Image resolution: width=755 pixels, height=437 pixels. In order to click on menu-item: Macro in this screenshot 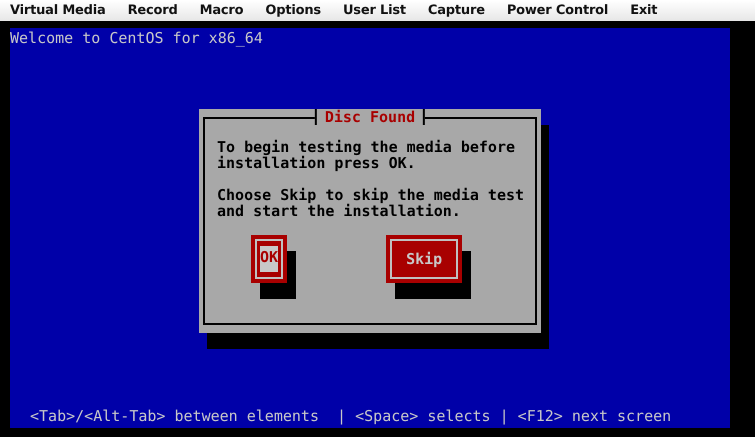, I will do `click(222, 10)`.